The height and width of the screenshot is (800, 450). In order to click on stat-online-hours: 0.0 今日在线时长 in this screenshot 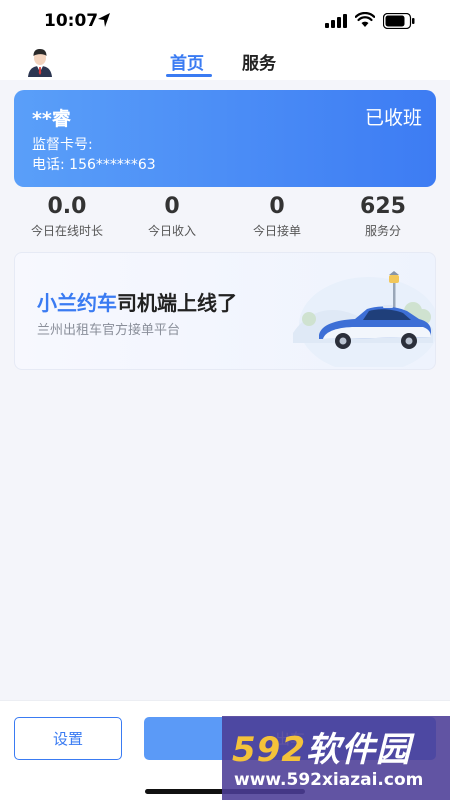, I will do `click(67, 216)`.